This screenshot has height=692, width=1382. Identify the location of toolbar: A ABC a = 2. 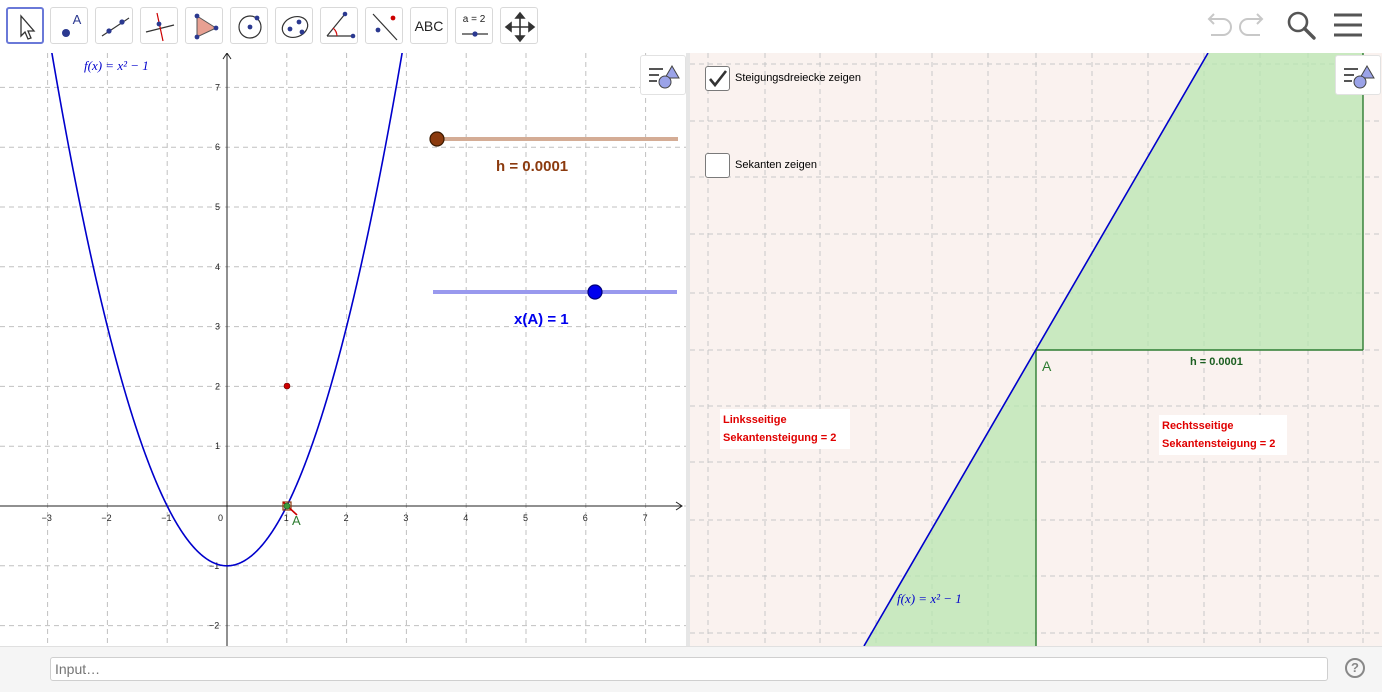
(691, 27).